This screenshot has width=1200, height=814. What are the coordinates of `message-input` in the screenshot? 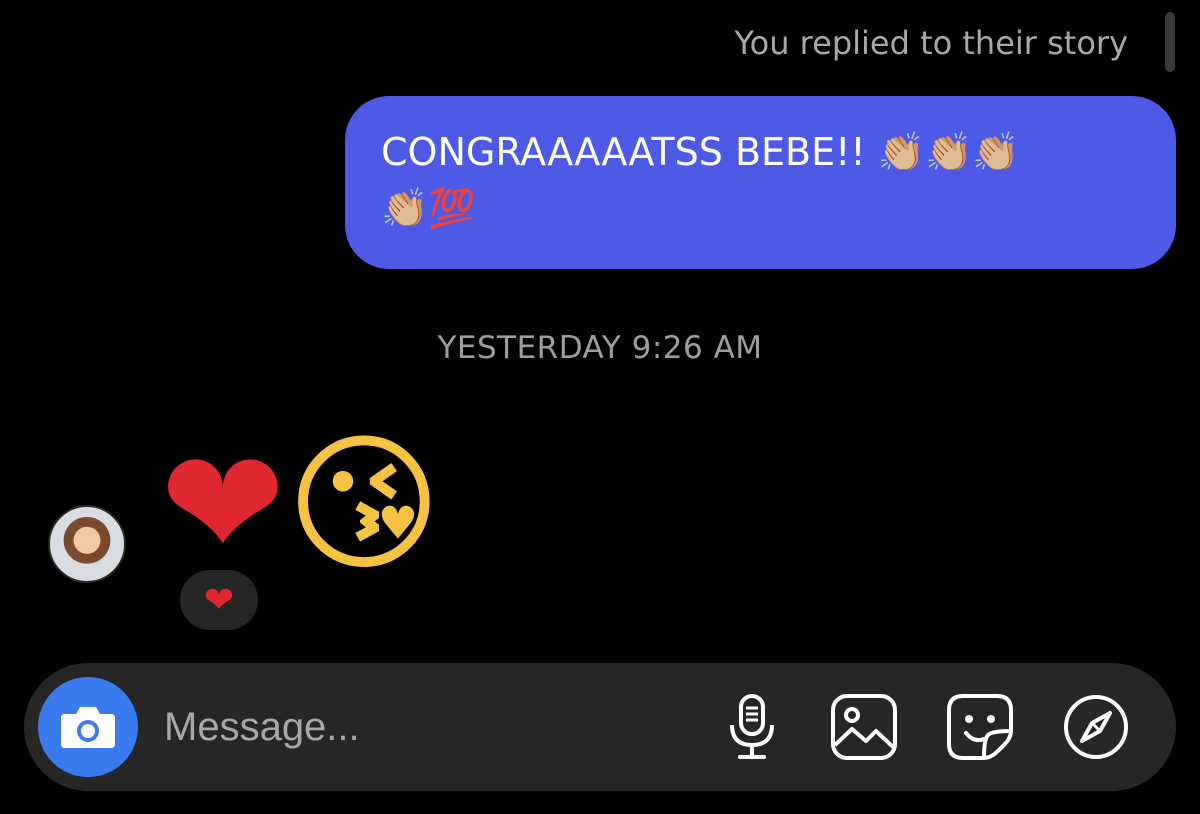 It's located at (424, 727).